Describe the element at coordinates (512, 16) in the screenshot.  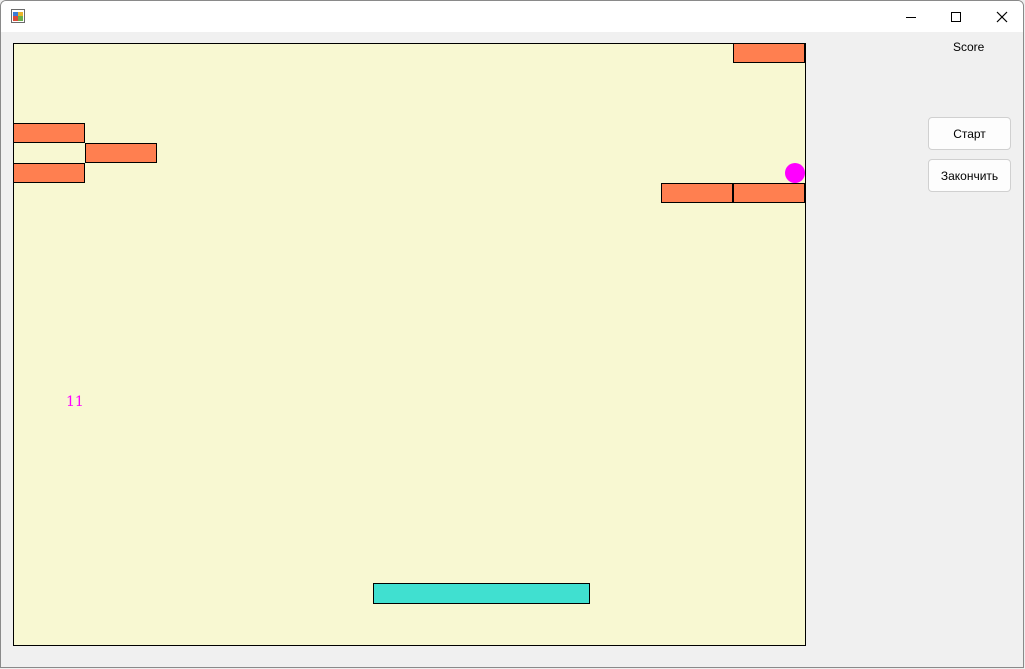
I see `title-bar` at that location.